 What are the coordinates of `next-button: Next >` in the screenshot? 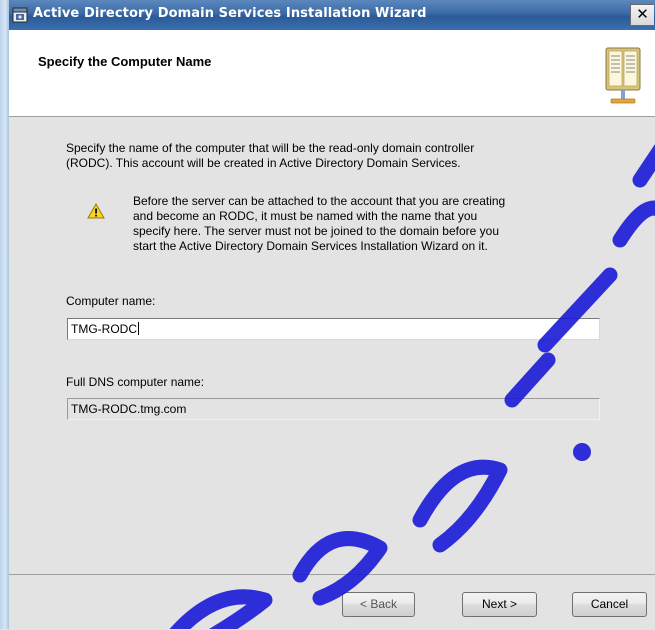 It's located at (499, 604).